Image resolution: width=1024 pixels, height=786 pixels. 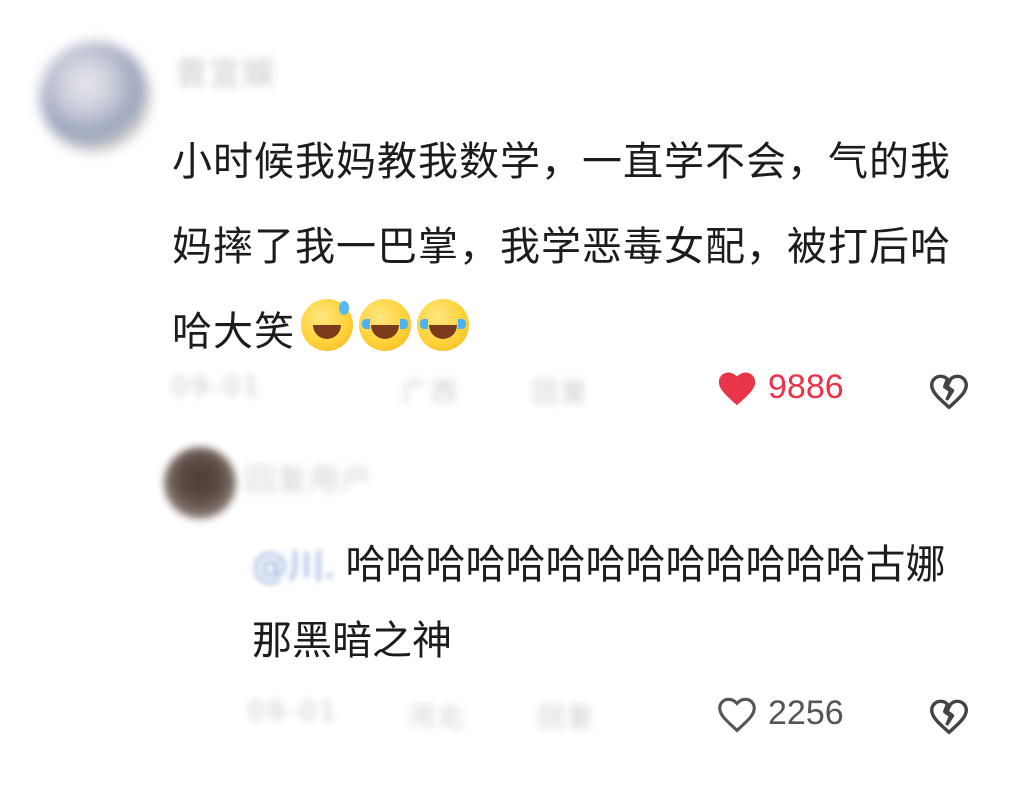 I want to click on heart-filled-icon, so click(x=737, y=388).